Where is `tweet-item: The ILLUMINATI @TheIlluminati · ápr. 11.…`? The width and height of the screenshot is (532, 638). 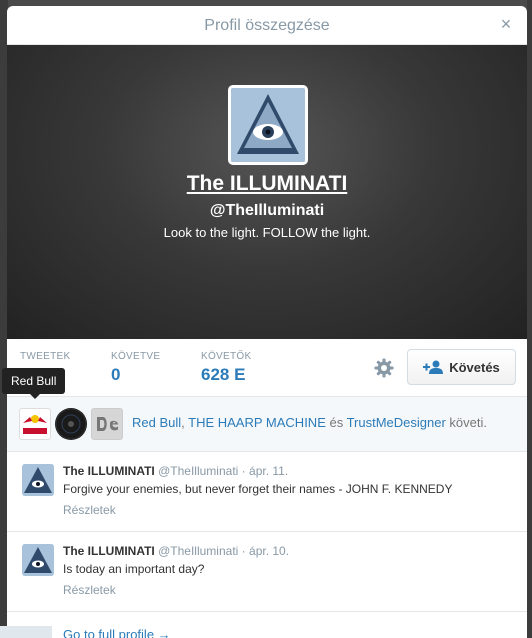 tweet-item: The ILLUMINATI @TheIlluminati · ápr. 11.… is located at coordinates (267, 492).